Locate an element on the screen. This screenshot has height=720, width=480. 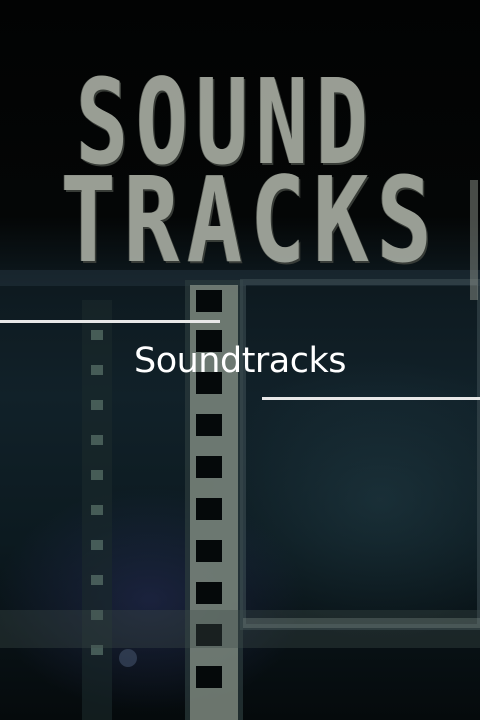
page-title: Soundtracks is located at coordinates (240, 361).